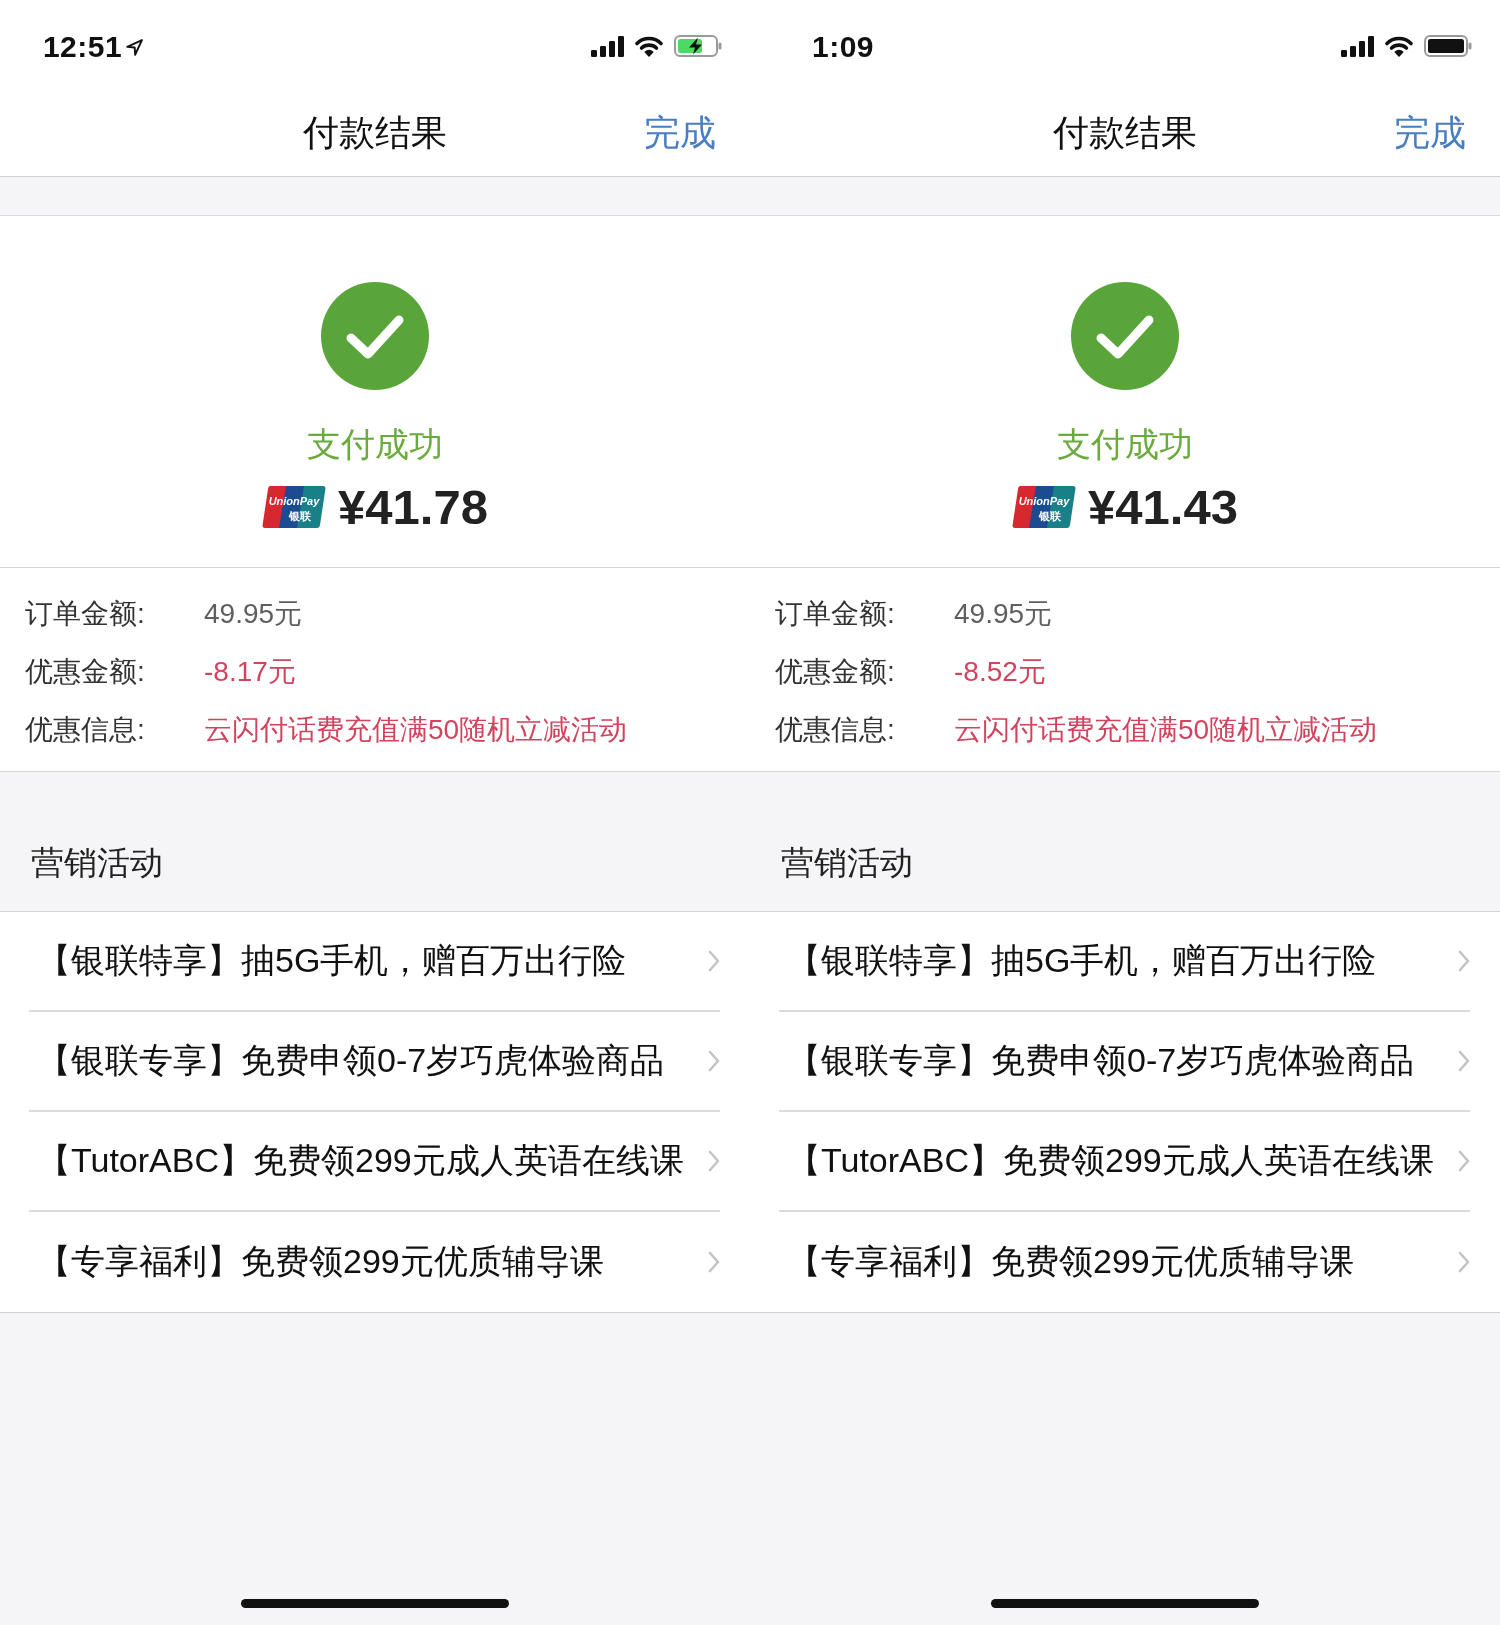 This screenshot has width=1500, height=1625. Describe the element at coordinates (1000, 672) in the screenshot. I see `detail-value: -8.52元` at that location.